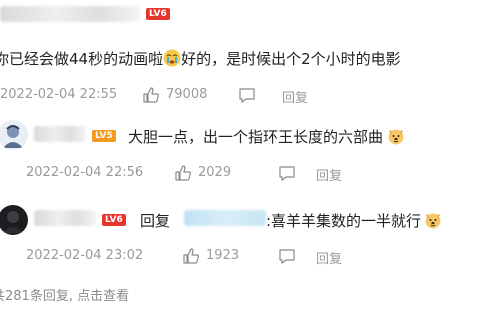  I want to click on comment-text-part: 好的，是时候出个2个小时的电影, so click(291, 59).